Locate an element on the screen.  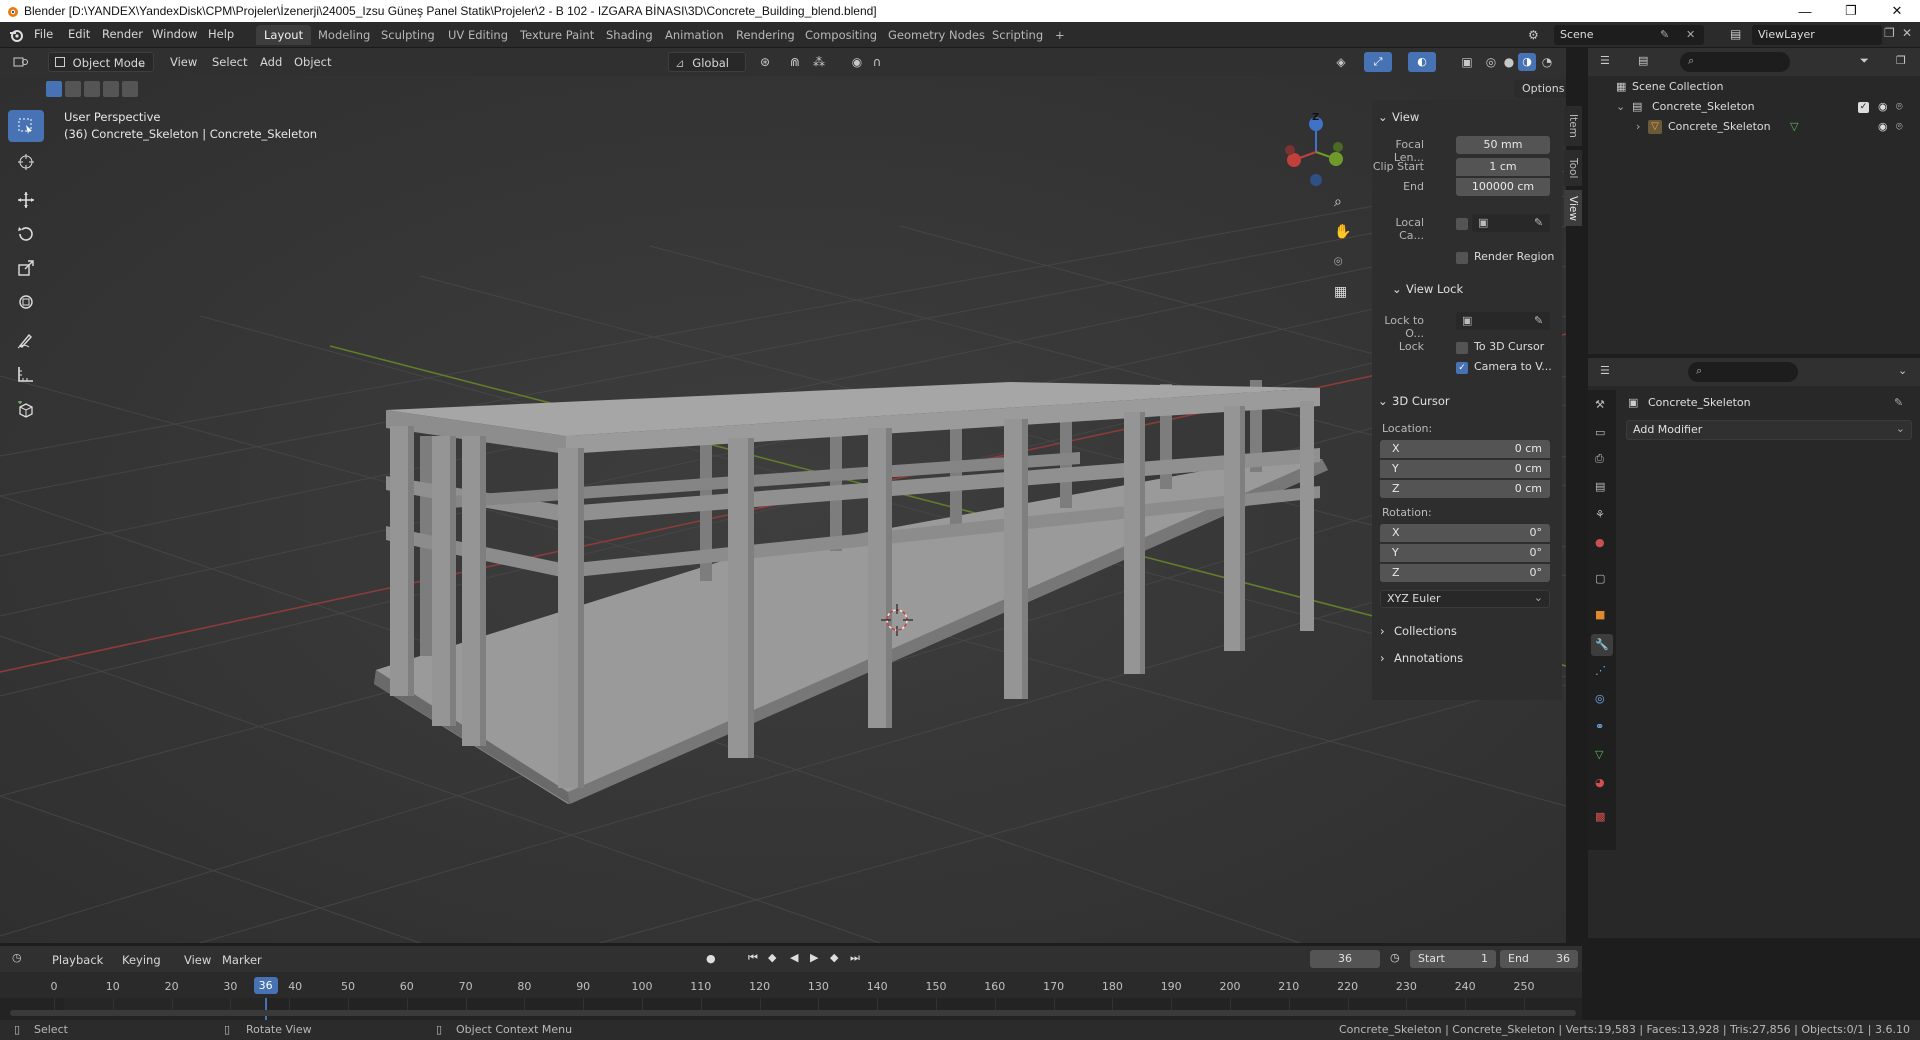
preview-range-clock-icon: ◷ is located at coordinates (1395, 957).